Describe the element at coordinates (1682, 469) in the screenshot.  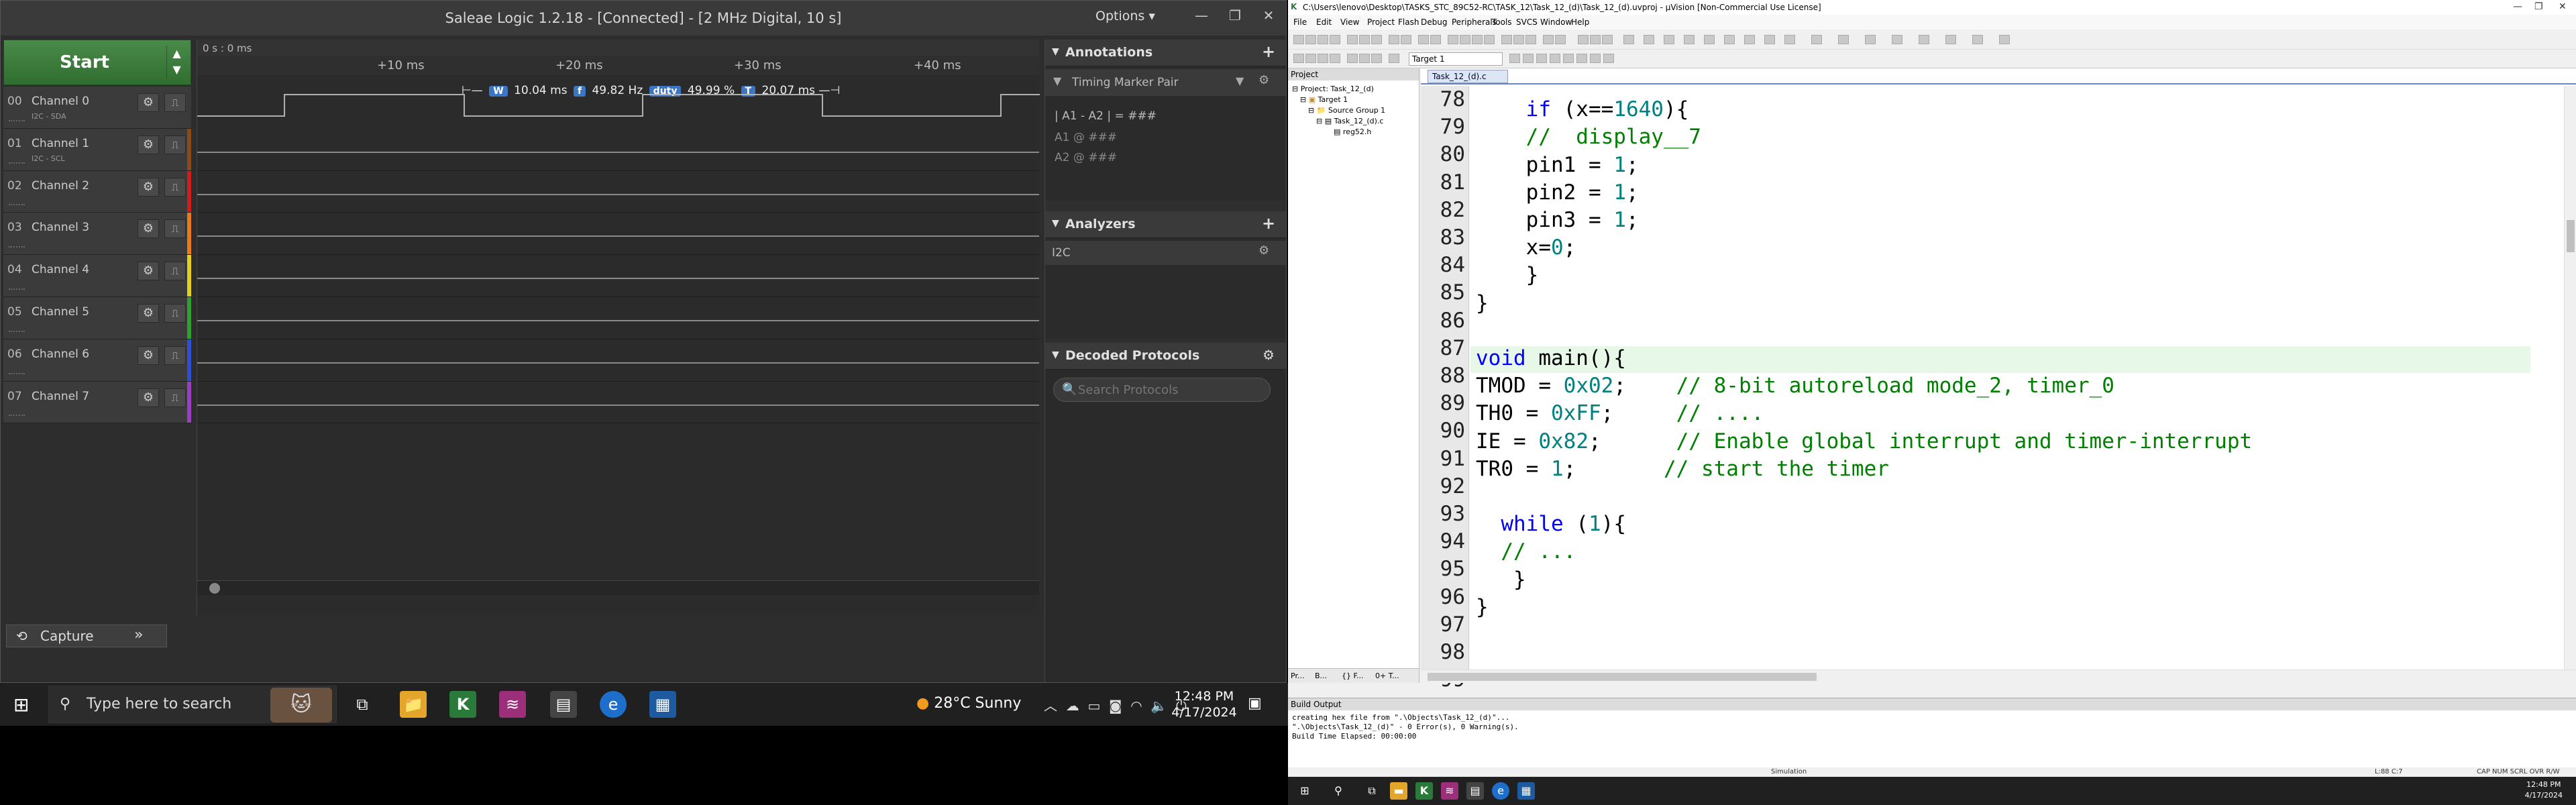
I see `code-line: TR0 = 1; // start the timer` at that location.